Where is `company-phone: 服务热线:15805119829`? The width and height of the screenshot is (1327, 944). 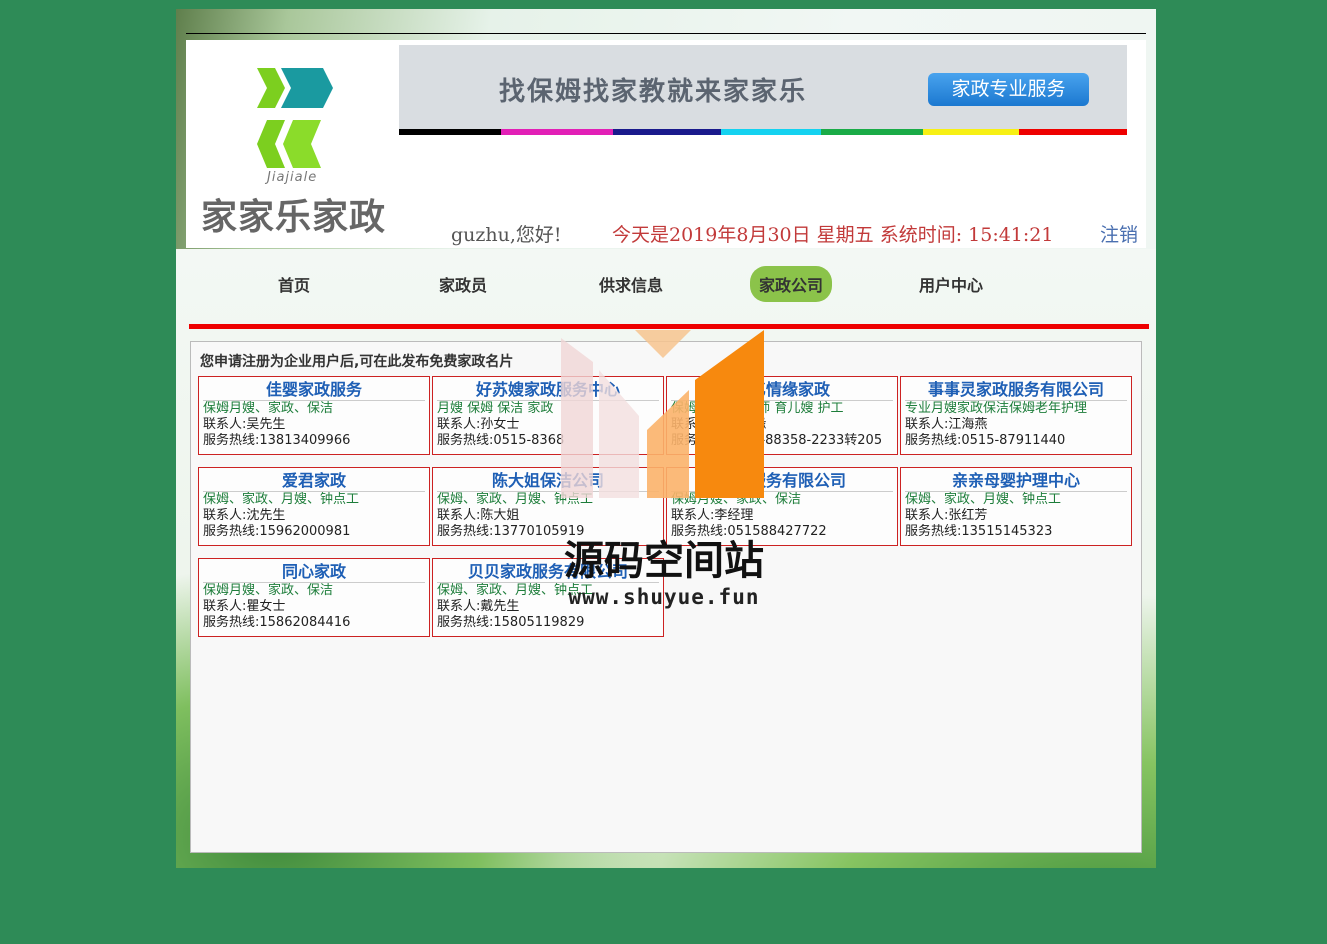
company-phone: 服务热线:15805119829 is located at coordinates (511, 622).